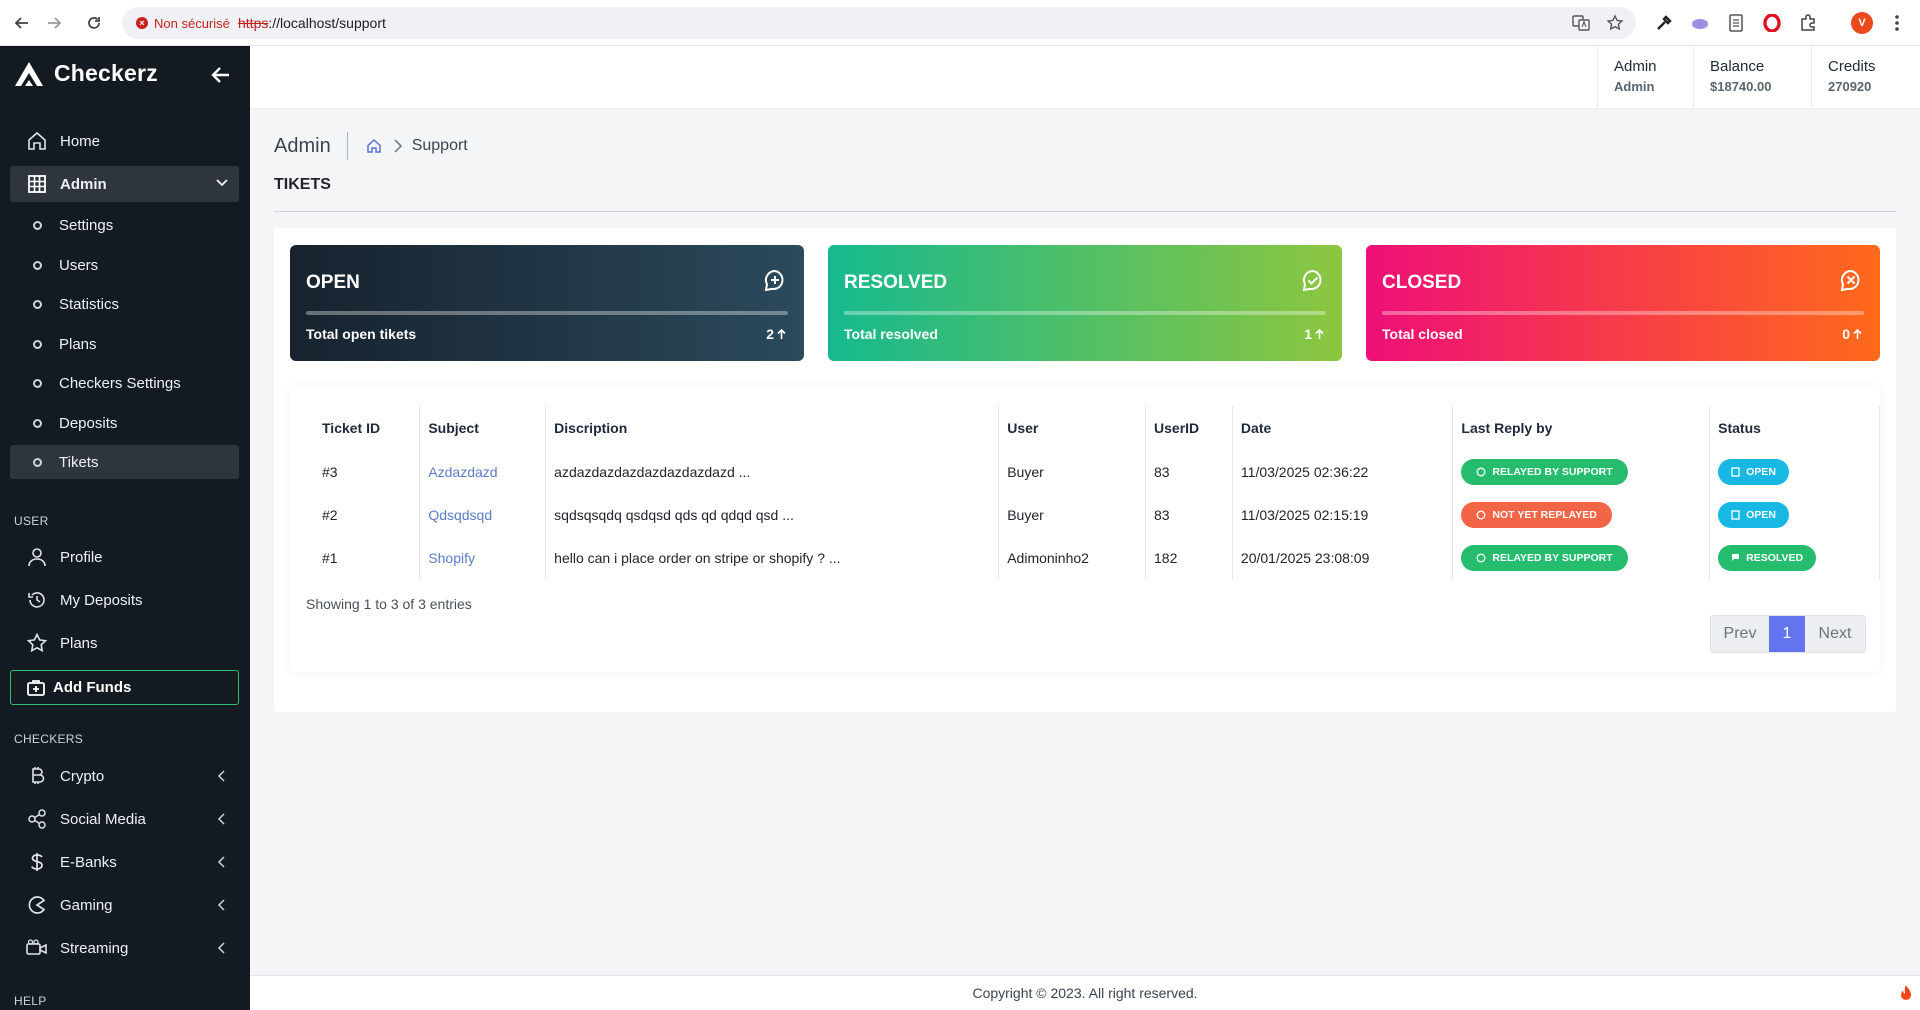 The image size is (1920, 1010). What do you see at coordinates (1635, 66) in the screenshot?
I see `header-admin-title: Admin` at bounding box center [1635, 66].